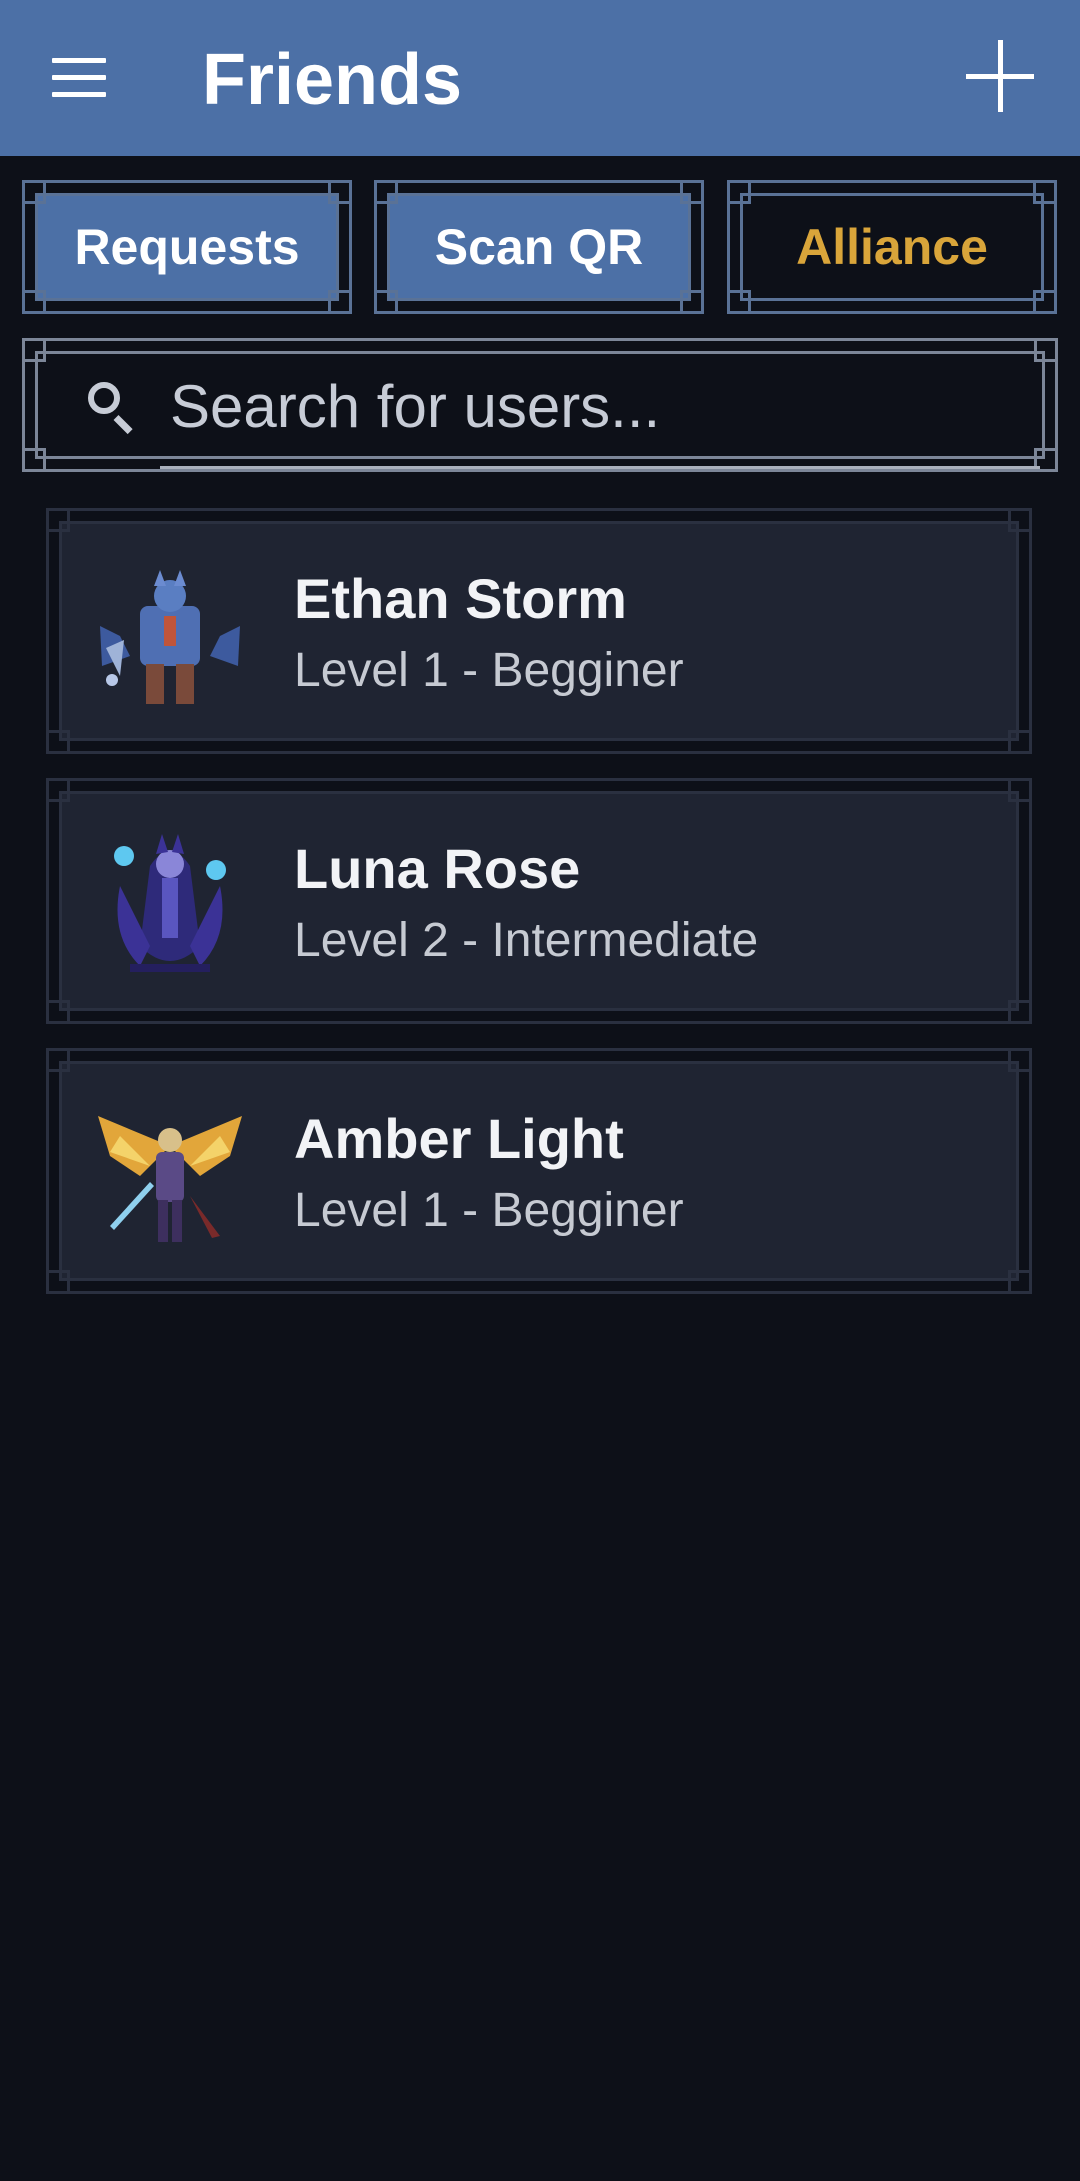  Describe the element at coordinates (460, 598) in the screenshot. I see `friend-name: Ethan Storm` at that location.